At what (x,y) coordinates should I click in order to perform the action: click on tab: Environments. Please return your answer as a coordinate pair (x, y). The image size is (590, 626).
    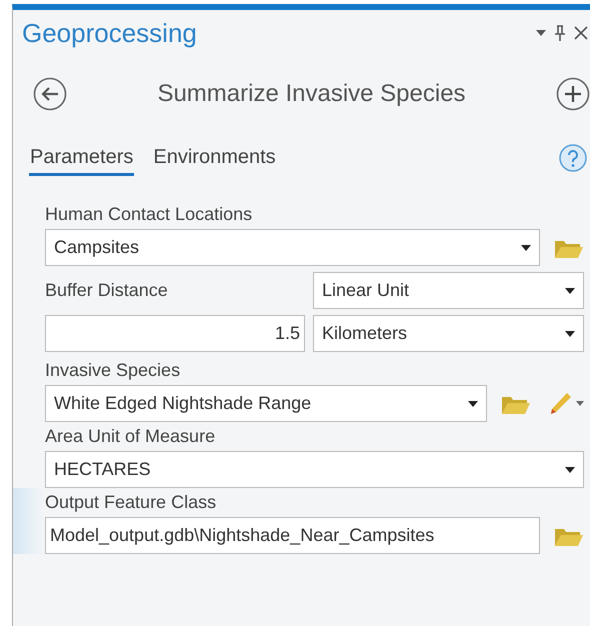
    Looking at the image, I should click on (214, 158).